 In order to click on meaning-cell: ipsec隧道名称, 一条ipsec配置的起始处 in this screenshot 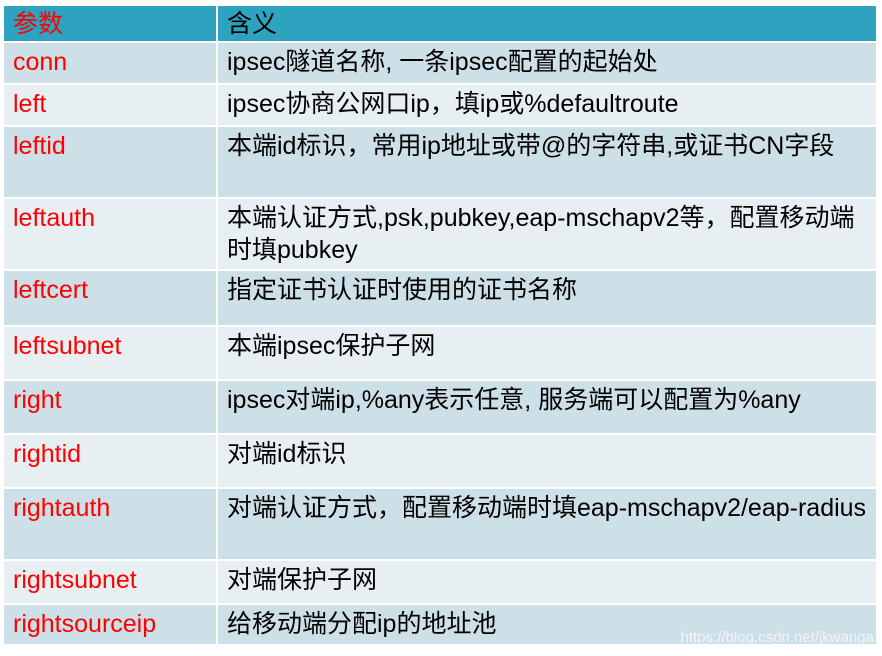, I will do `click(547, 63)`.